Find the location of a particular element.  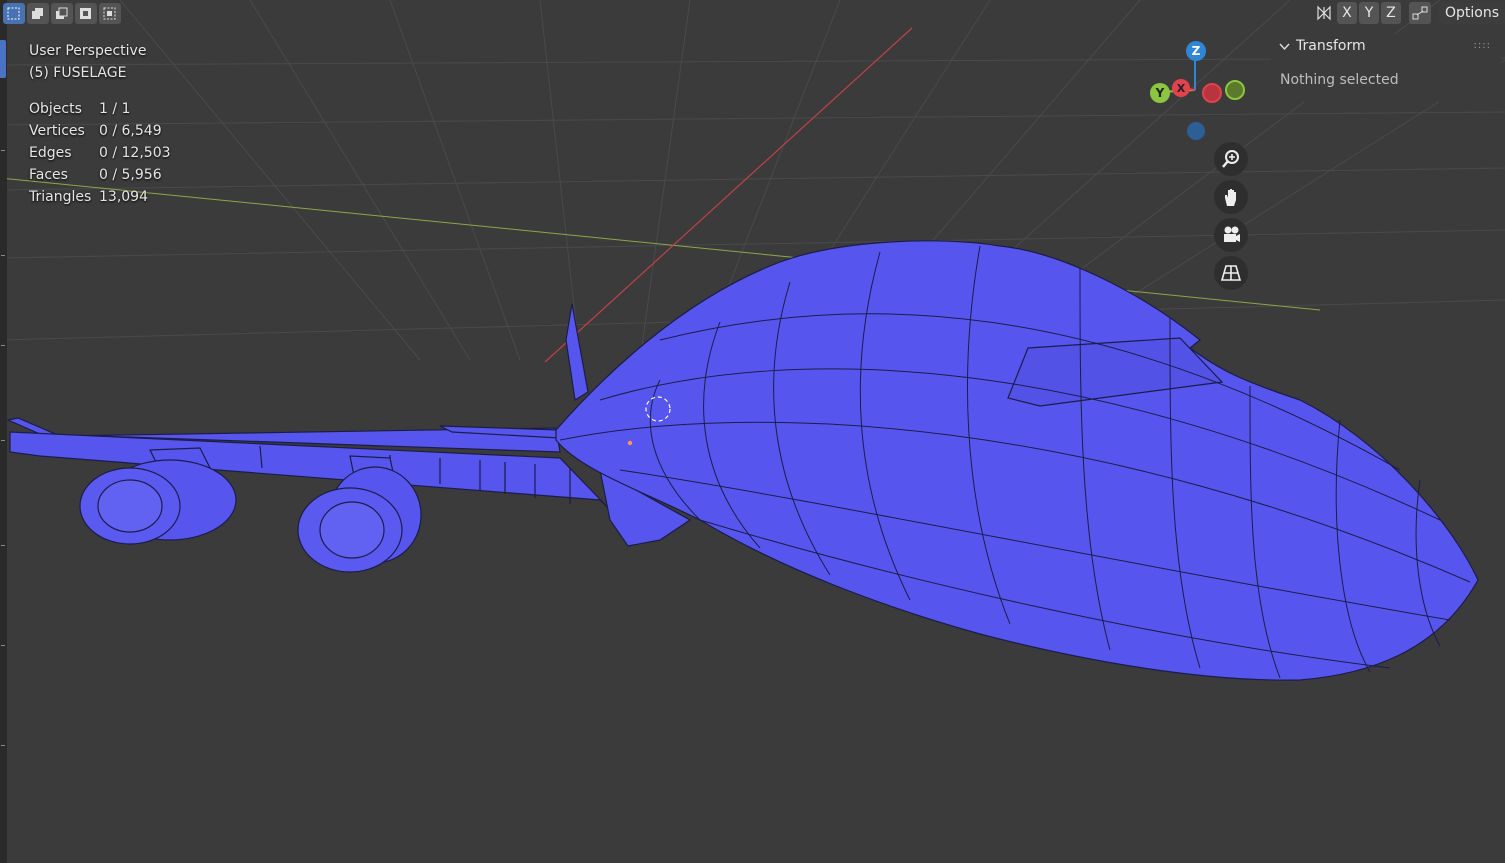

empty-selection-message: Nothing selected is located at coordinates (1339, 80).